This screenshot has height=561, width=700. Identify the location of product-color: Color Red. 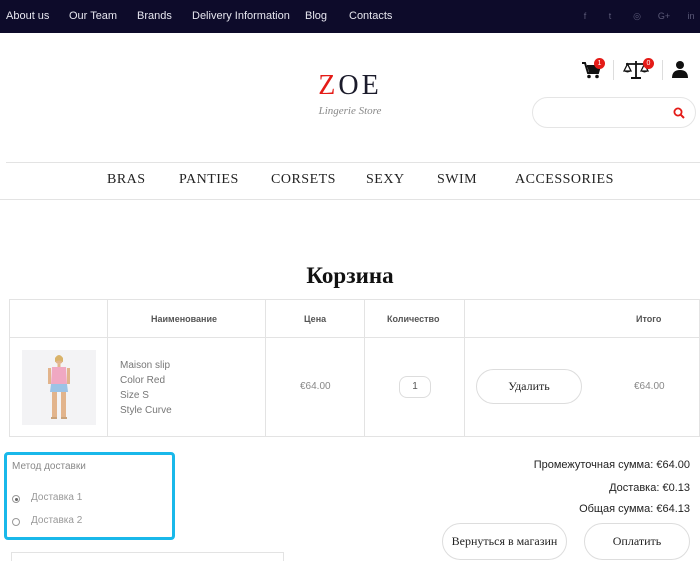
(143, 380).